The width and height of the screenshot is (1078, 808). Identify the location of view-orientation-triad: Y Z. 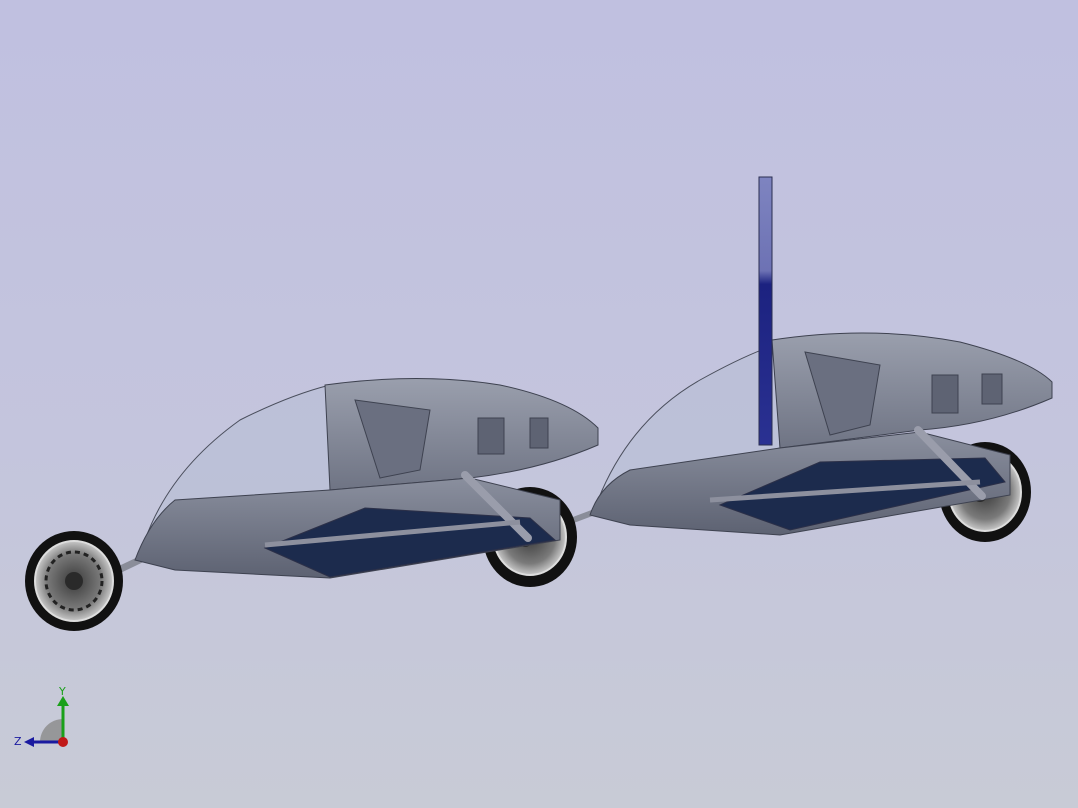
(41, 716).